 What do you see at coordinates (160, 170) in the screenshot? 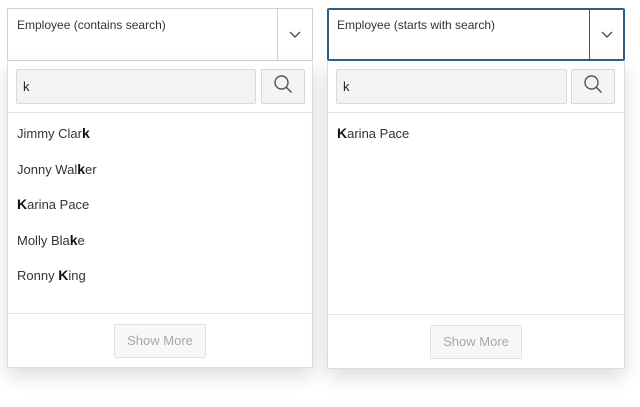
I see `list-item: Jonny Walker` at bounding box center [160, 170].